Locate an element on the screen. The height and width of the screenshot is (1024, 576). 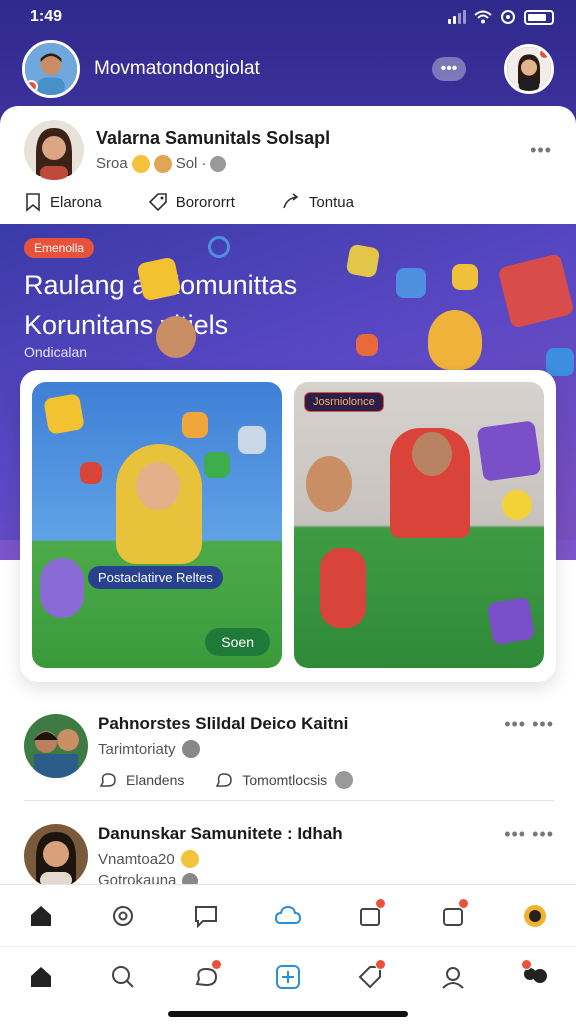
tab-home is located at coordinates (41, 977).